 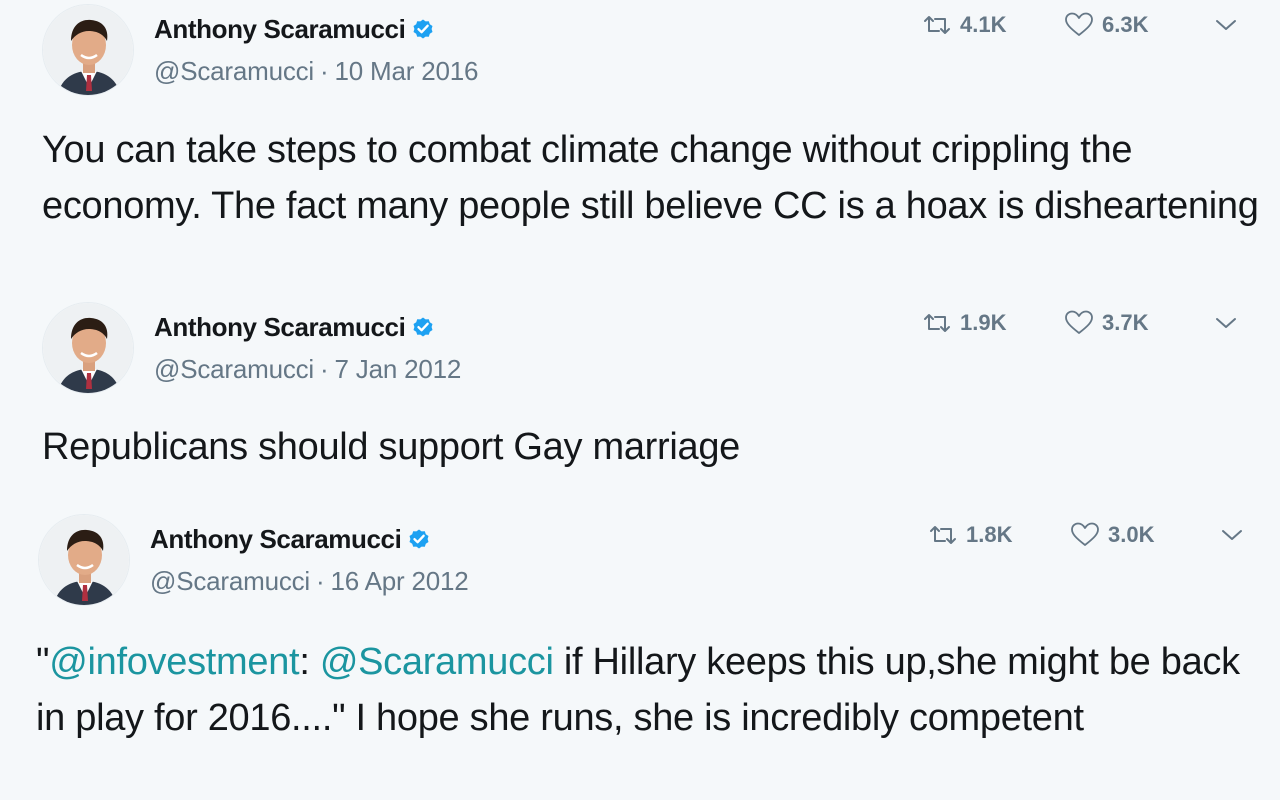 I want to click on retweet-button: 1.8K, so click(x=999, y=535).